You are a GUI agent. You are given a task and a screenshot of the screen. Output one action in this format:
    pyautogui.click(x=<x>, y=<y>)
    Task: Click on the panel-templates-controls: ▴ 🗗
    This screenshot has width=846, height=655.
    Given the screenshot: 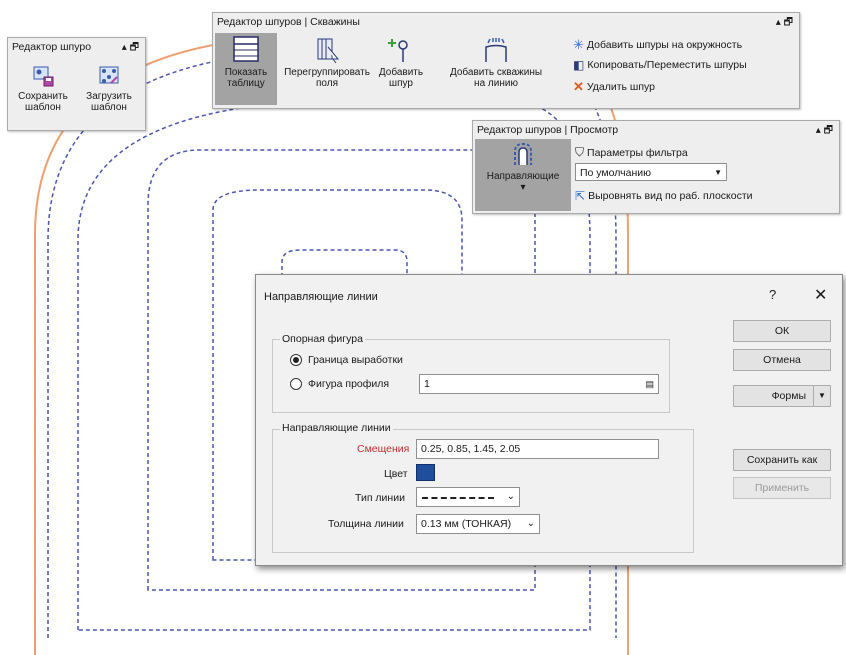 What is the action you would take?
    pyautogui.click(x=130, y=48)
    